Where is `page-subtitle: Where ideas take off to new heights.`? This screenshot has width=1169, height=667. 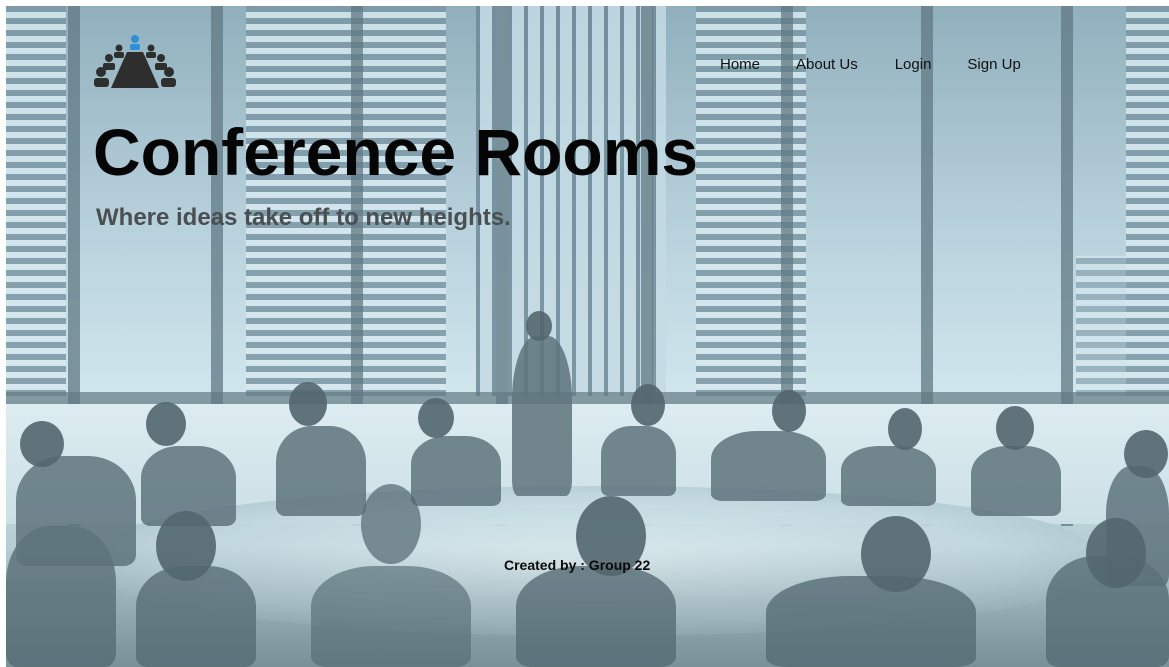 page-subtitle: Where ideas take off to new heights. is located at coordinates (303, 217).